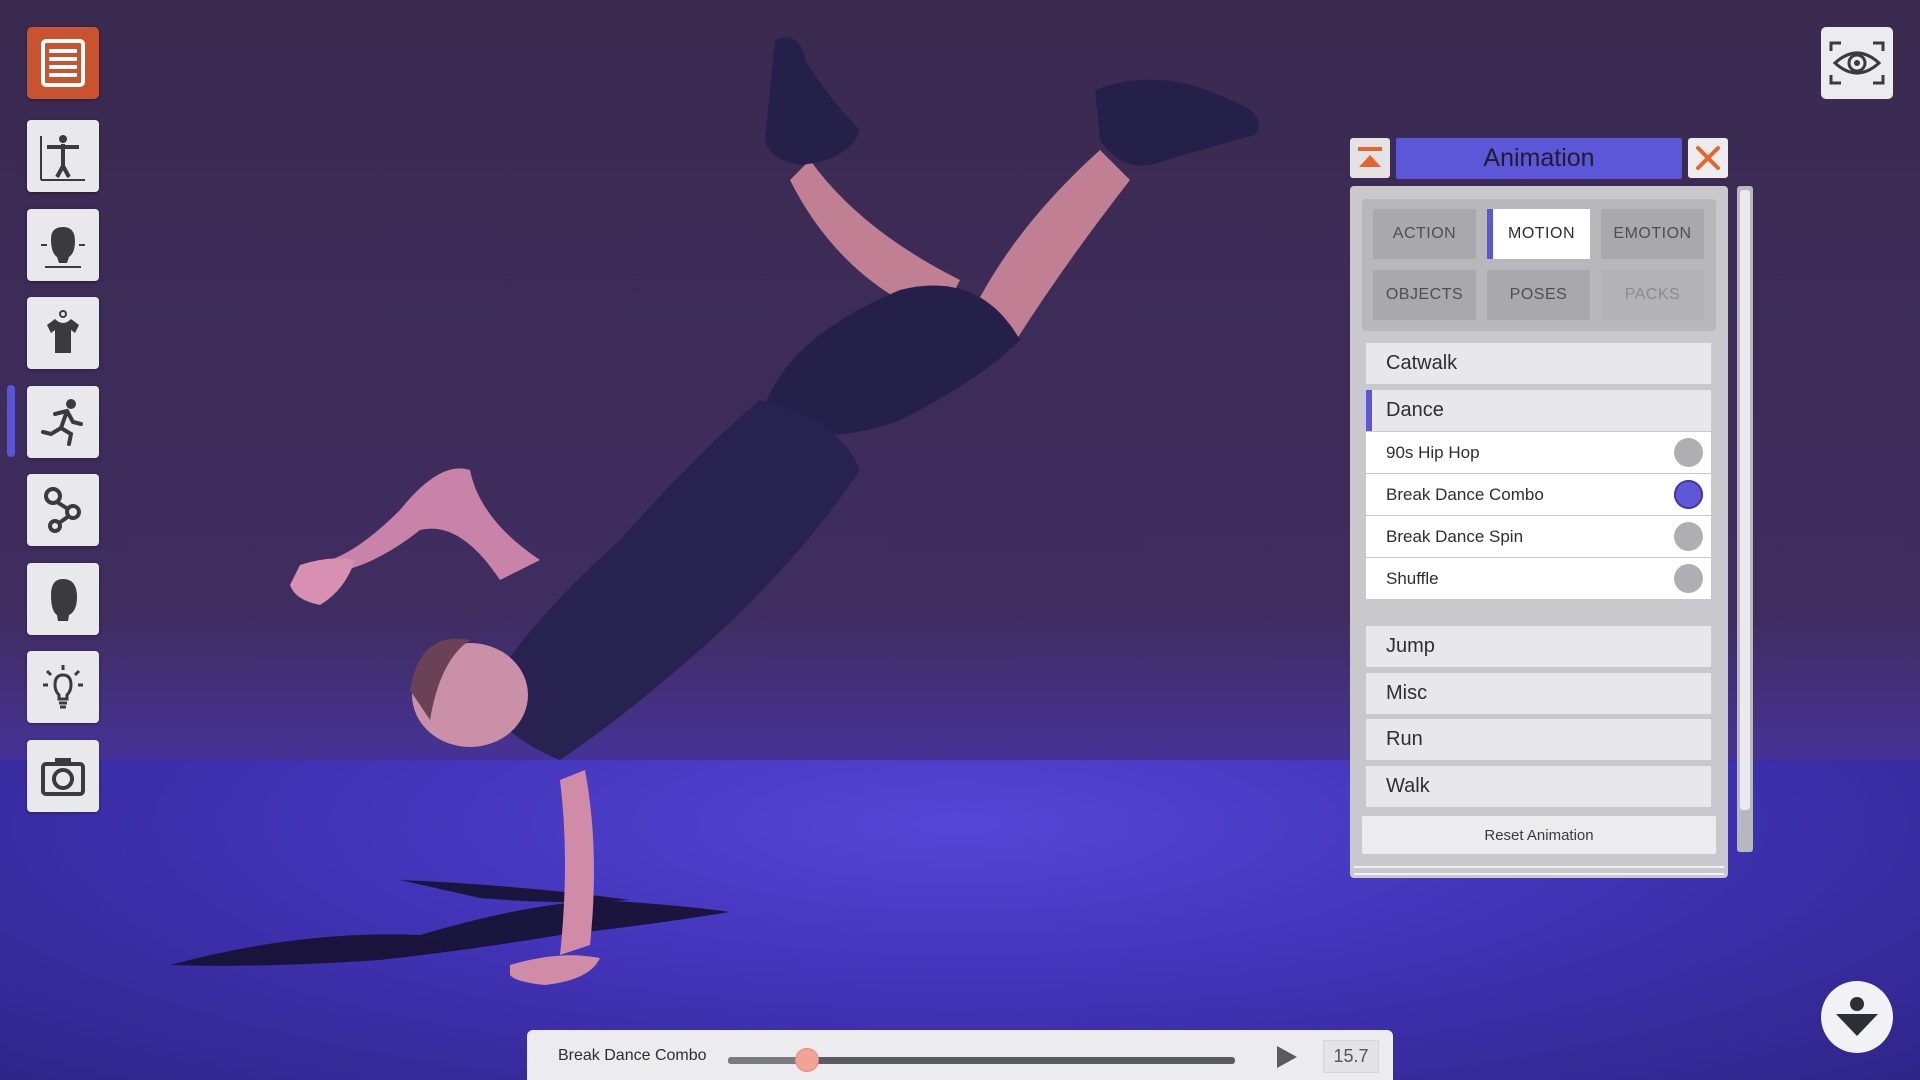 Image resolution: width=1920 pixels, height=1080 pixels. Describe the element at coordinates (1538, 786) in the screenshot. I see `category-walk: Walk` at that location.